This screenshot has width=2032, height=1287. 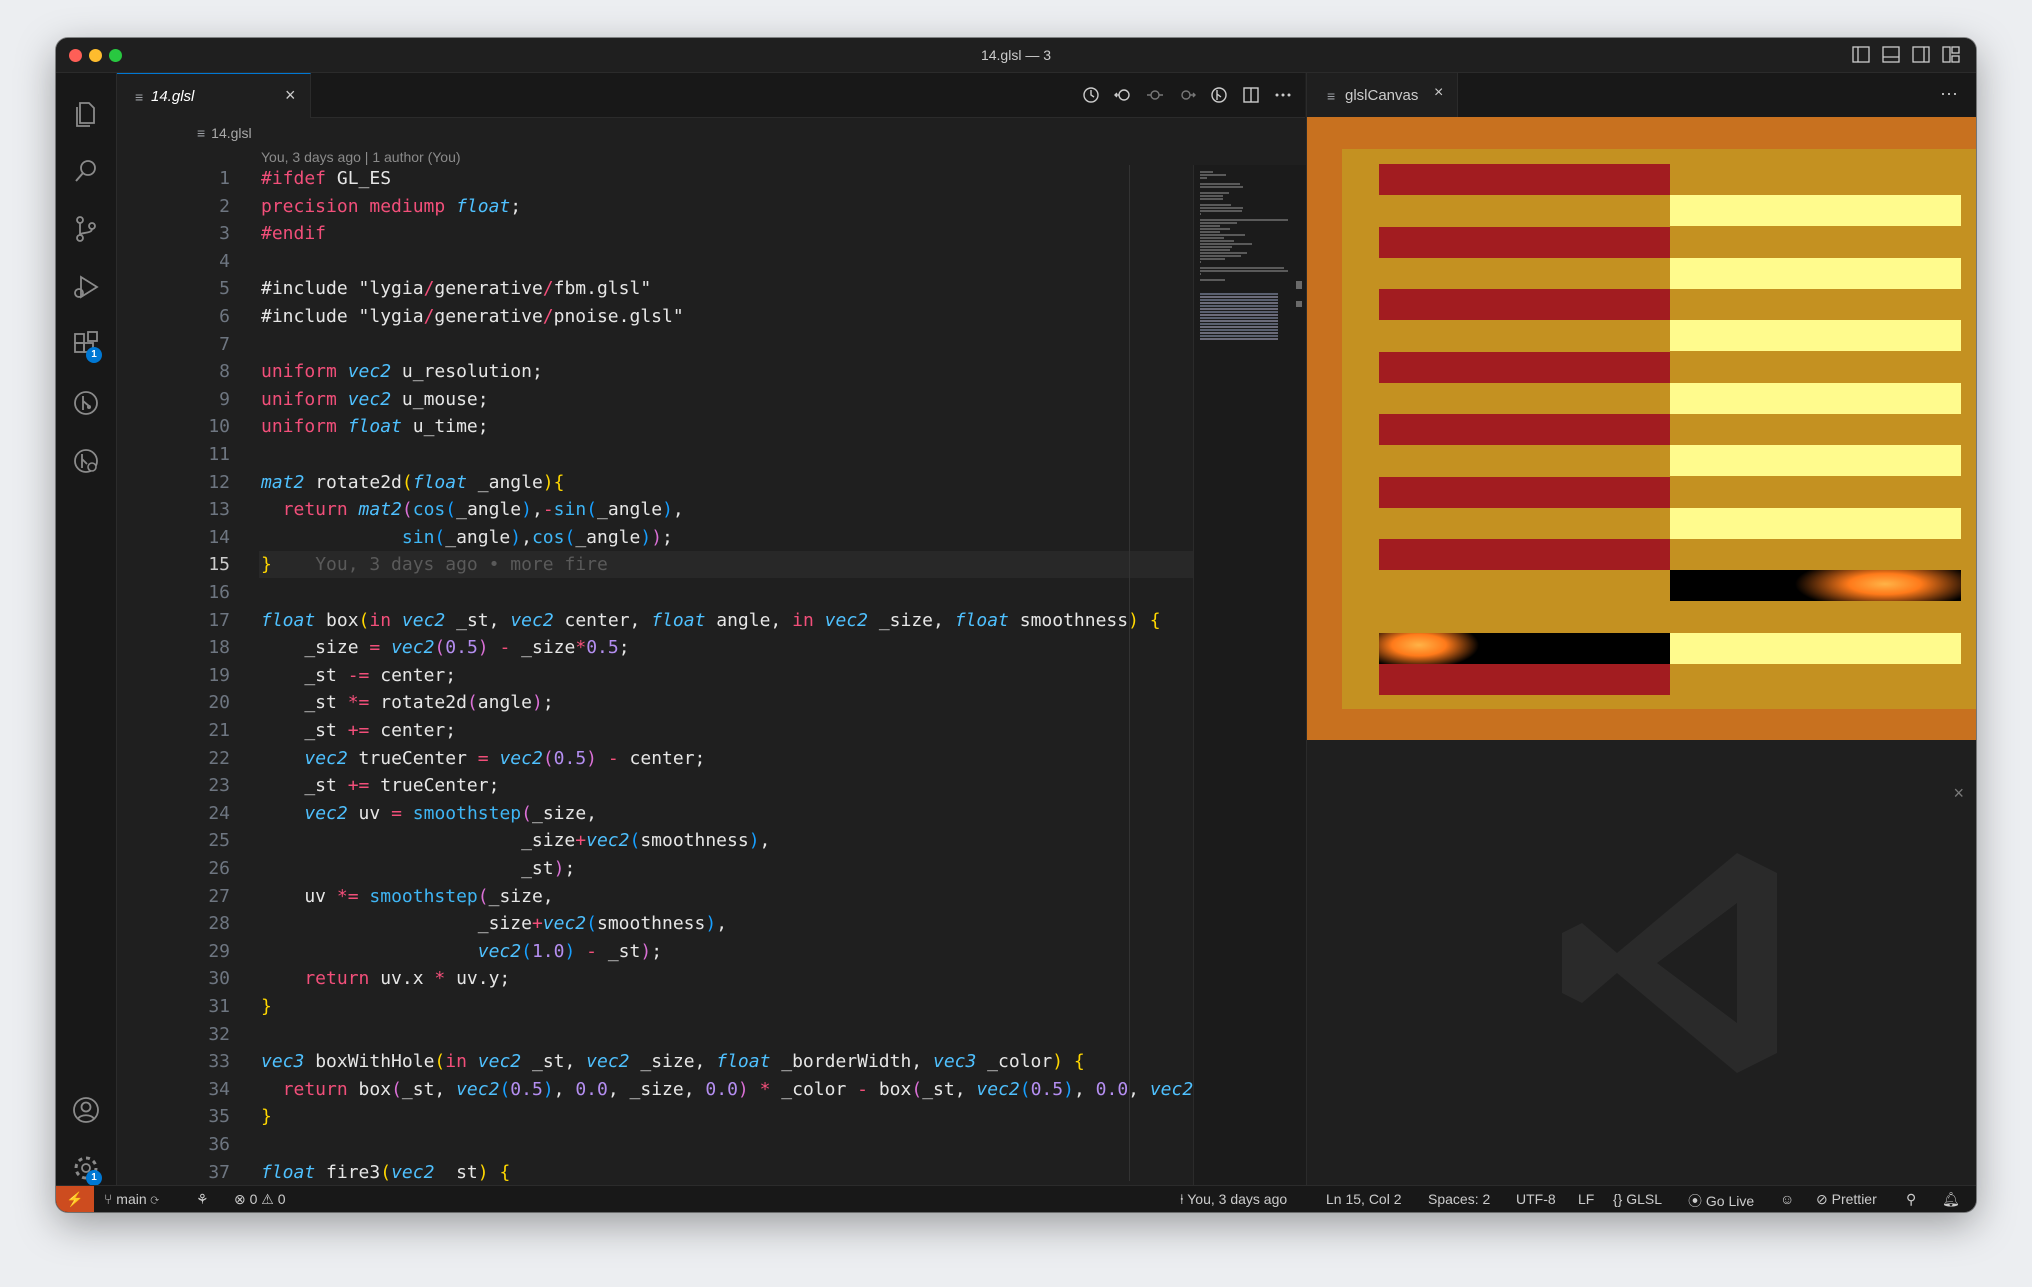 What do you see at coordinates (1364, 1199) in the screenshot?
I see `cursor-position: Ln 15, Col 2` at bounding box center [1364, 1199].